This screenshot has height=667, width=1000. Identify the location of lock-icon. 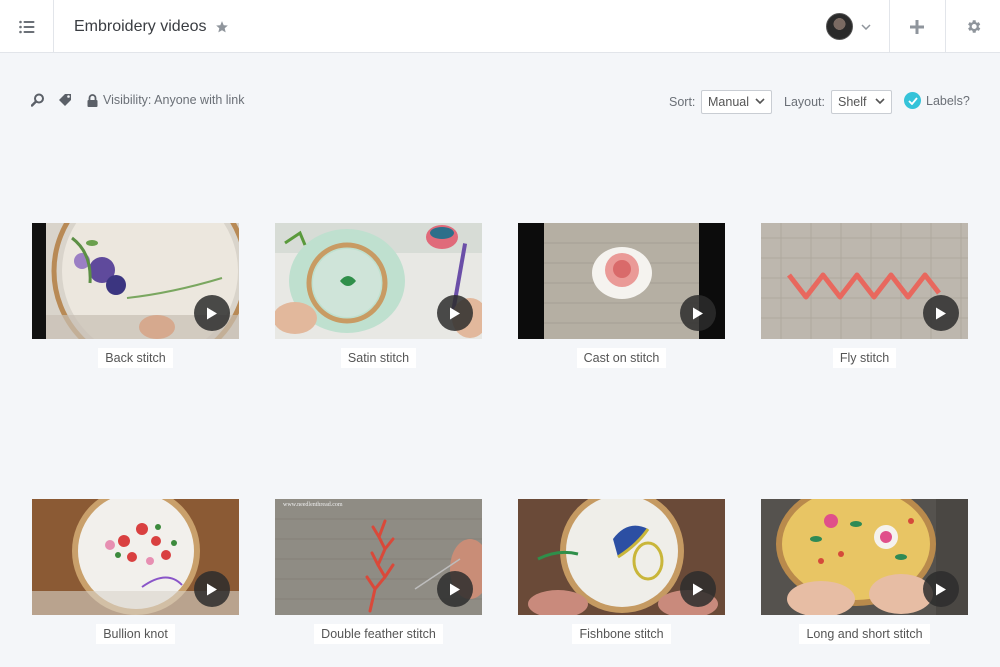
(92, 100).